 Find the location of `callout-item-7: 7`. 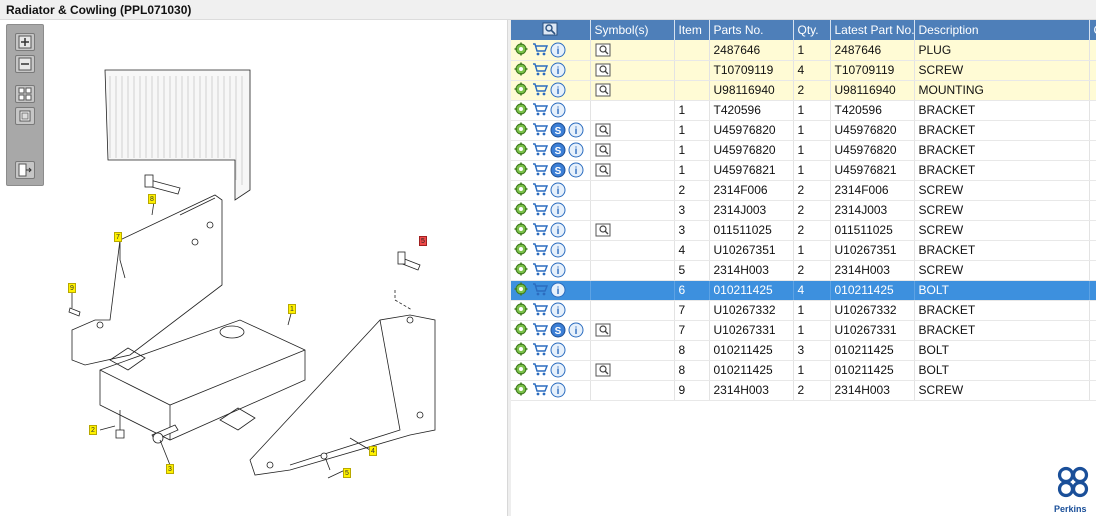

callout-item-7: 7 is located at coordinates (118, 237).